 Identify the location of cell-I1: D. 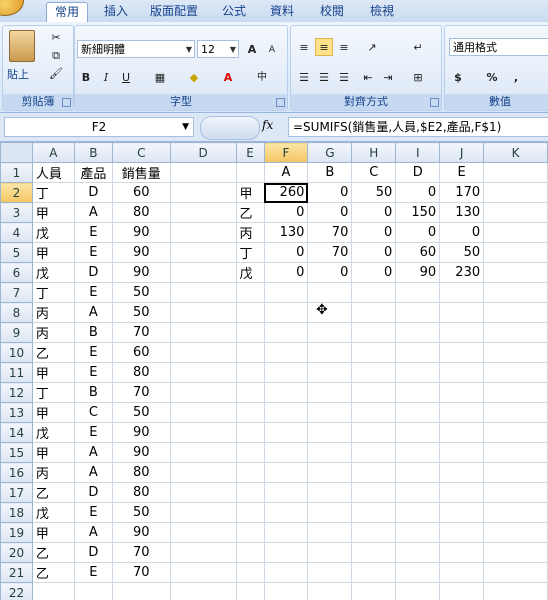
(418, 172).